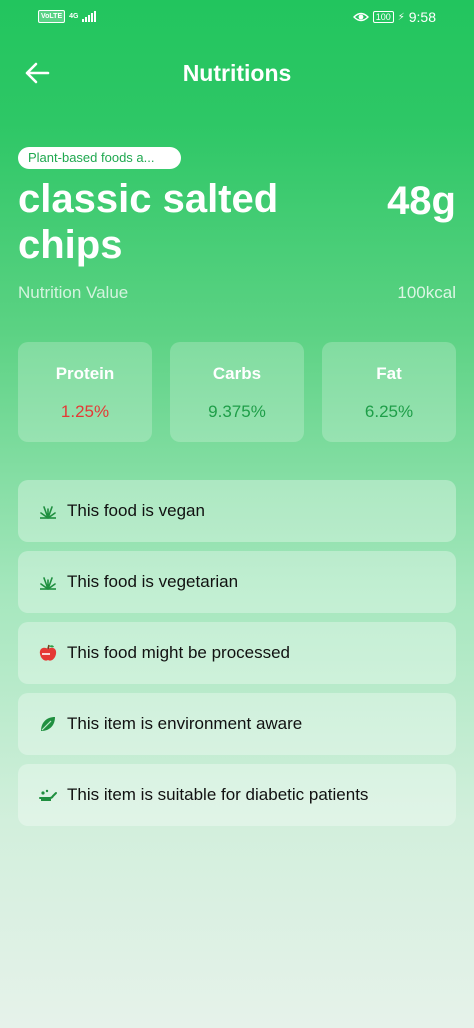  I want to click on battery-level: 100, so click(383, 17).